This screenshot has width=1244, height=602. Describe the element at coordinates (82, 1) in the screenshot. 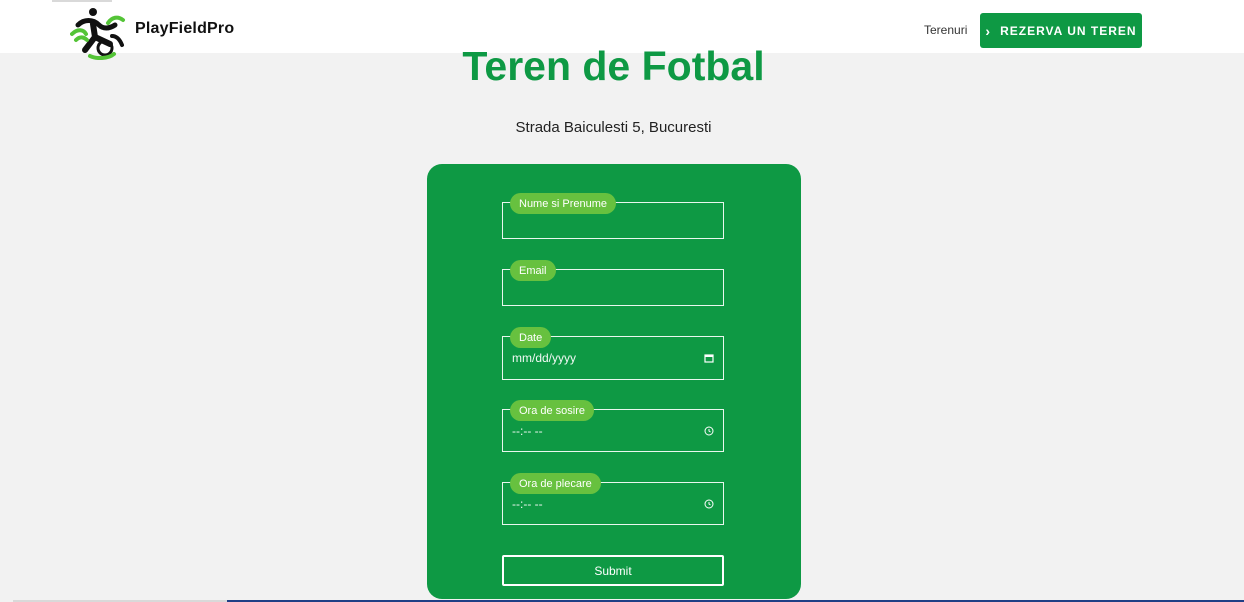

I see `top-accent-line` at that location.